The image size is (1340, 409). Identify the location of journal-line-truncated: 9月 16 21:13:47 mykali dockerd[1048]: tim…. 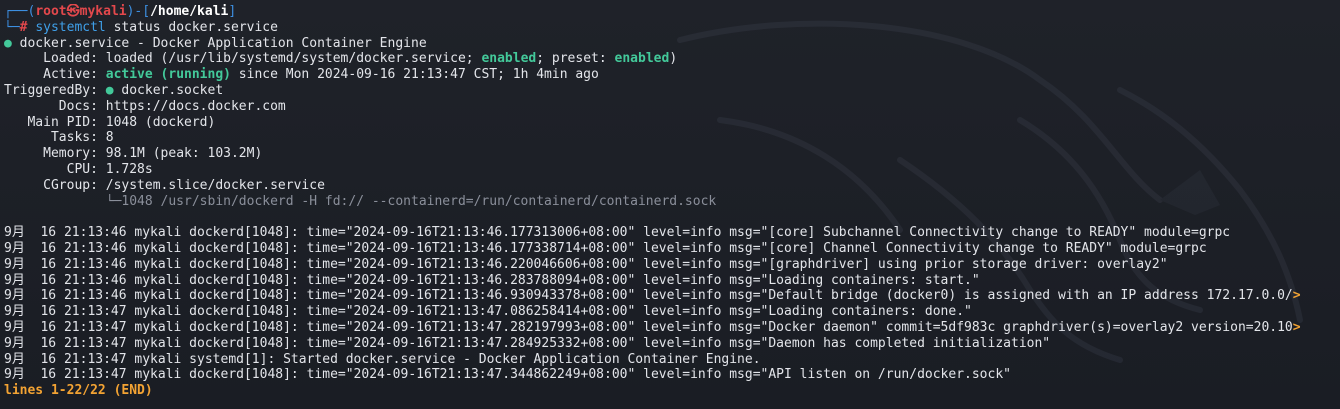
(672, 328).